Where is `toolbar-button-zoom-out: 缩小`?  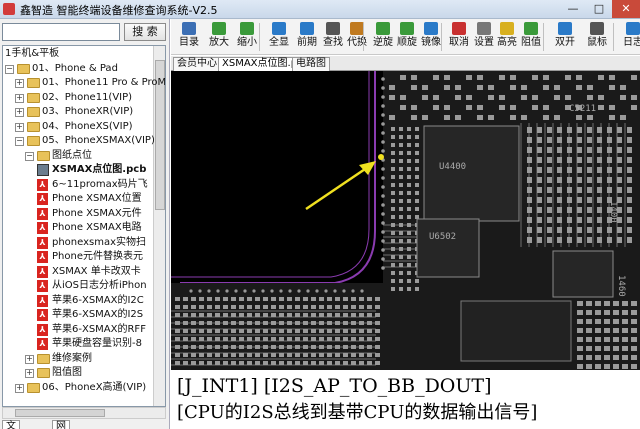
toolbar-button-zoom-out: 缩小 is located at coordinates (247, 37).